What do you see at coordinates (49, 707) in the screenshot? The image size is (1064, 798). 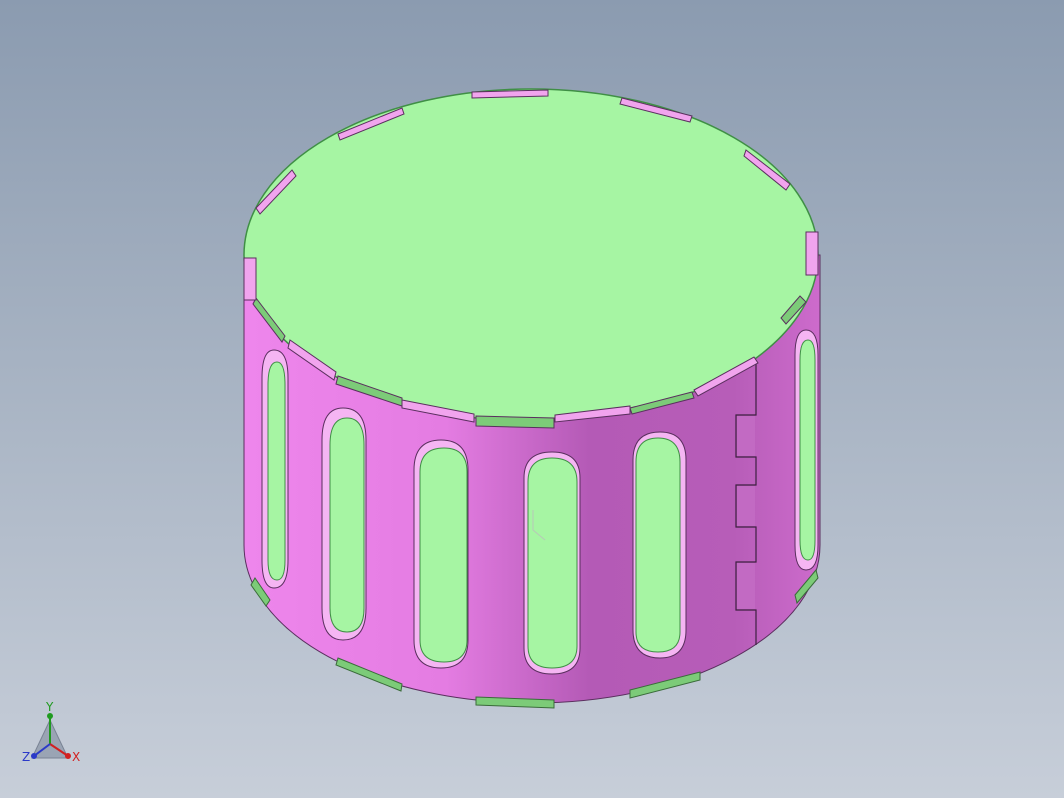 I see `y-axis-label: Y` at bounding box center [49, 707].